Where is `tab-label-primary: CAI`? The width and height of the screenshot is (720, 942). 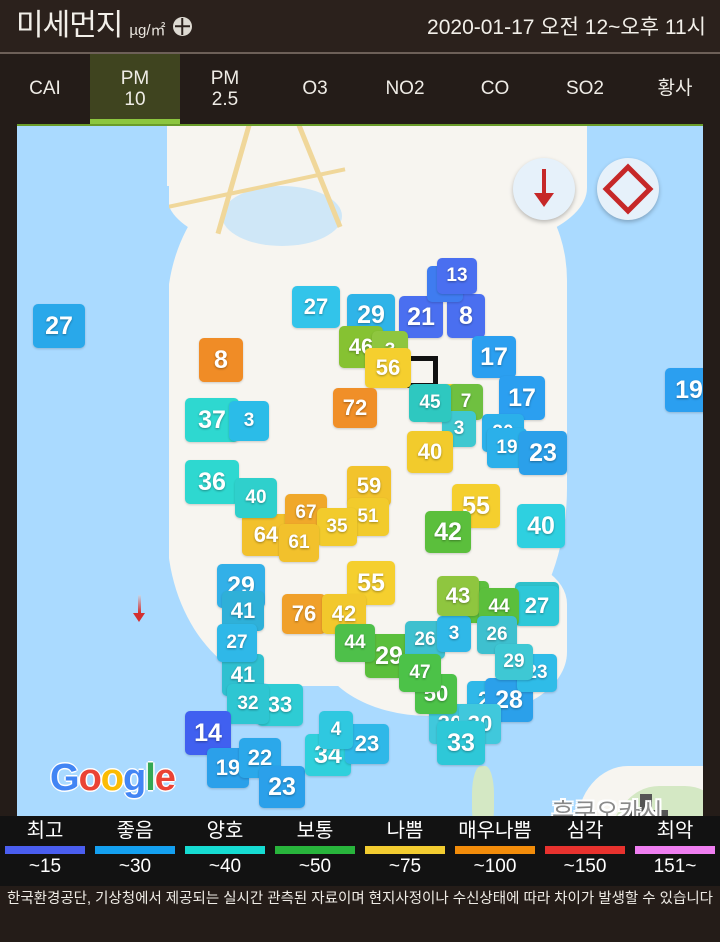
tab-label-primary: CAI is located at coordinates (45, 89).